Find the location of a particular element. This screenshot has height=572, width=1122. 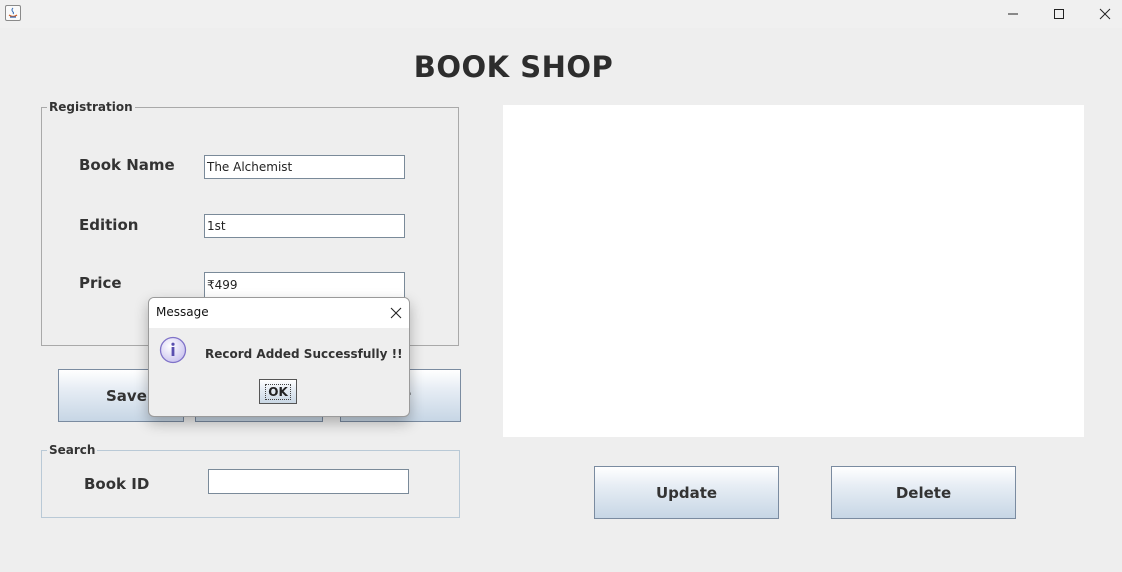

dialog-titlebar: Message is located at coordinates (279, 313).